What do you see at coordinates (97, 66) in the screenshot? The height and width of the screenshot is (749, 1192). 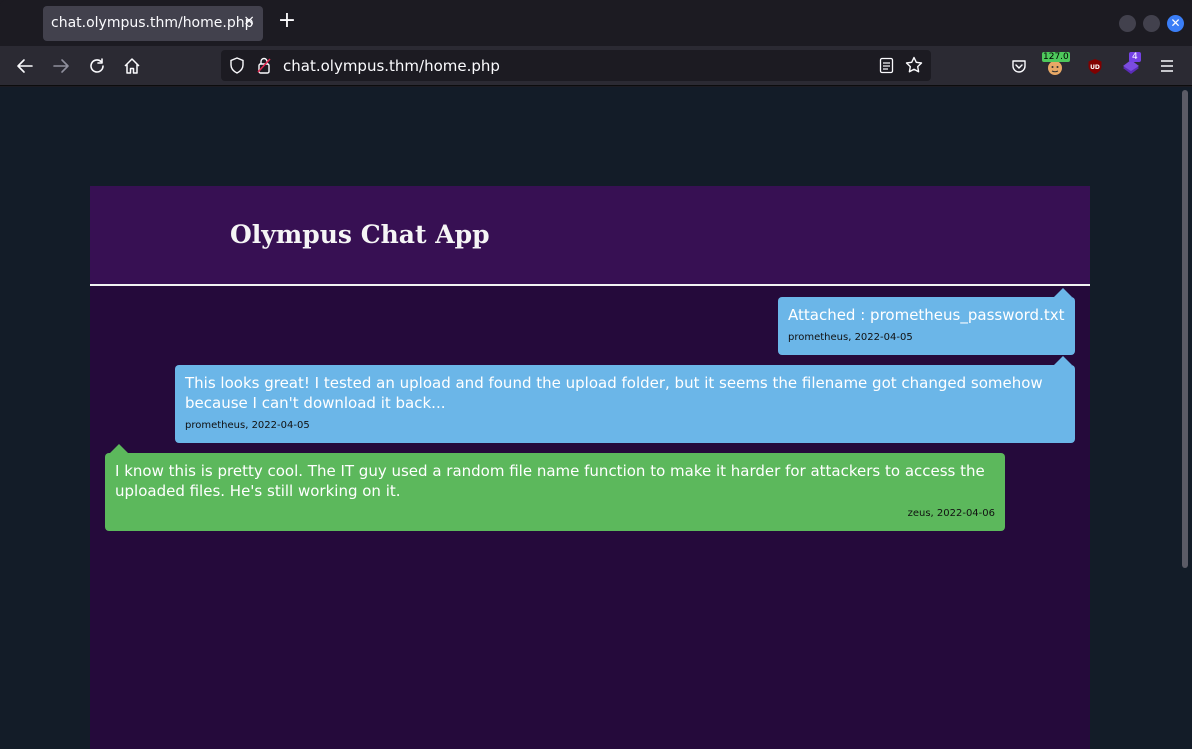 I see `reload-icon` at bounding box center [97, 66].